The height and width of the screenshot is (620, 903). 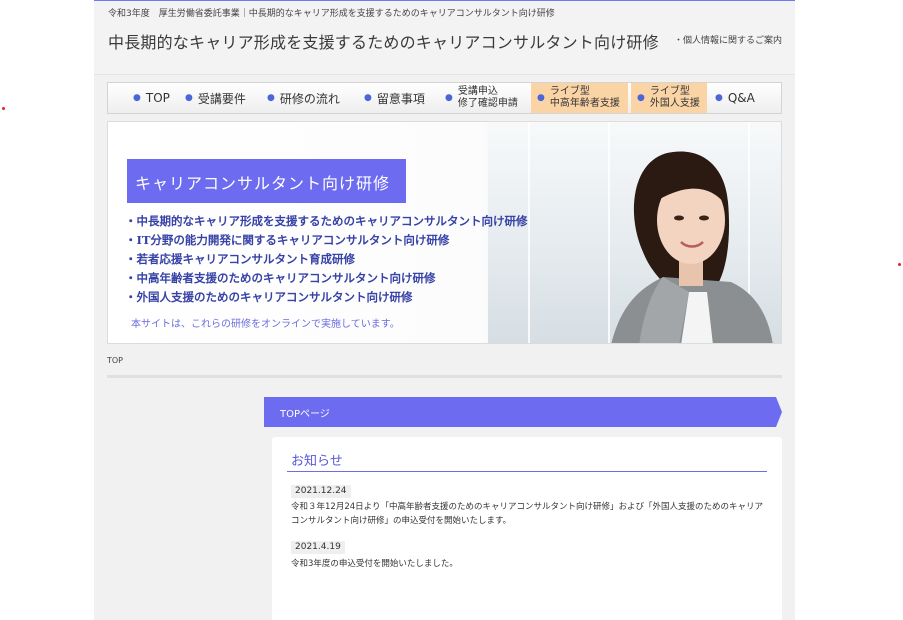 I want to click on news-title-rule, so click(x=527, y=471).